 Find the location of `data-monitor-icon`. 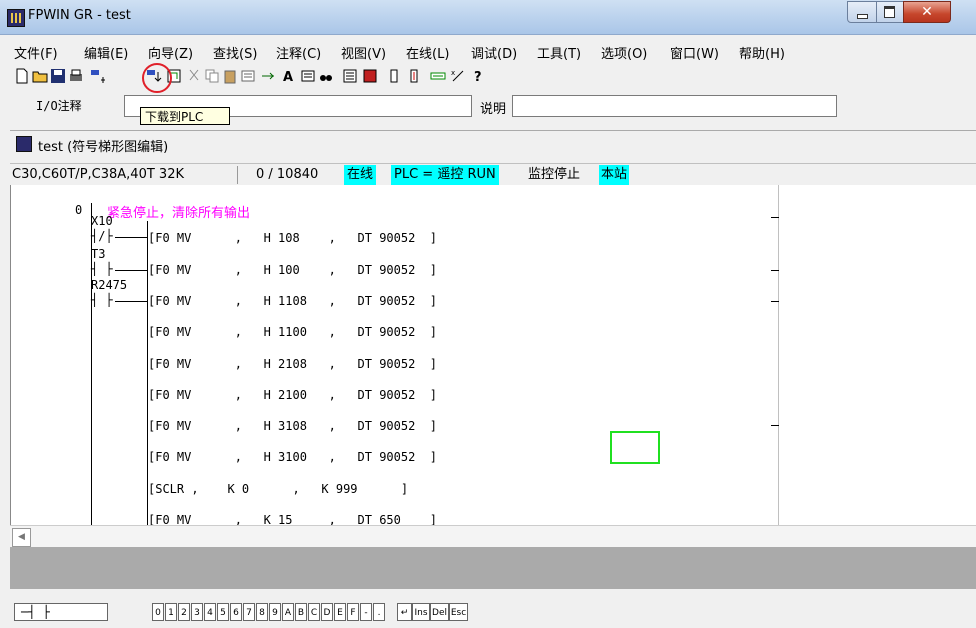

data-monitor-icon is located at coordinates (370, 76).